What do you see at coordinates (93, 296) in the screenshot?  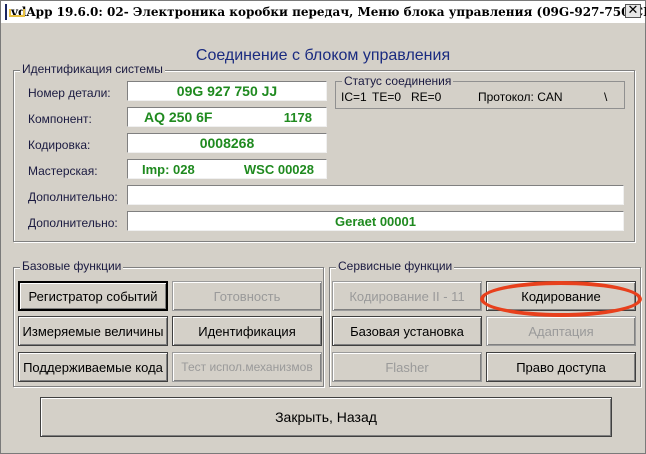 I see `event-recorder-button: Регистратор событий` at bounding box center [93, 296].